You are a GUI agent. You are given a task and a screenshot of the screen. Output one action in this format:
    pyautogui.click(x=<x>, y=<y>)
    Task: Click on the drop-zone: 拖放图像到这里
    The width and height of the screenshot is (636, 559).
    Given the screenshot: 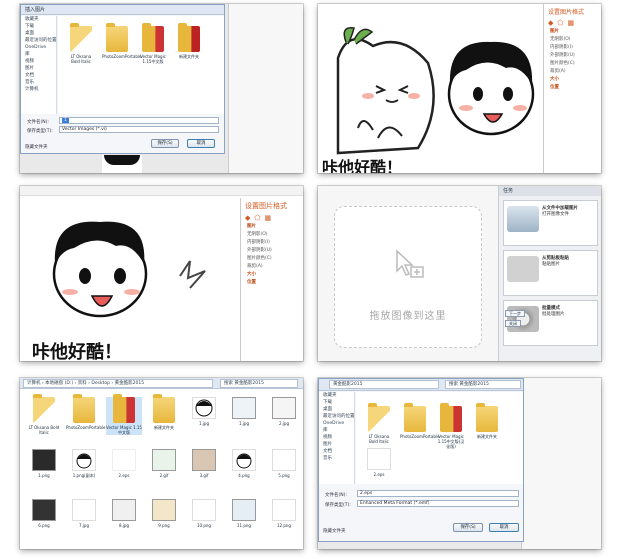 What is the action you would take?
    pyautogui.click(x=408, y=277)
    